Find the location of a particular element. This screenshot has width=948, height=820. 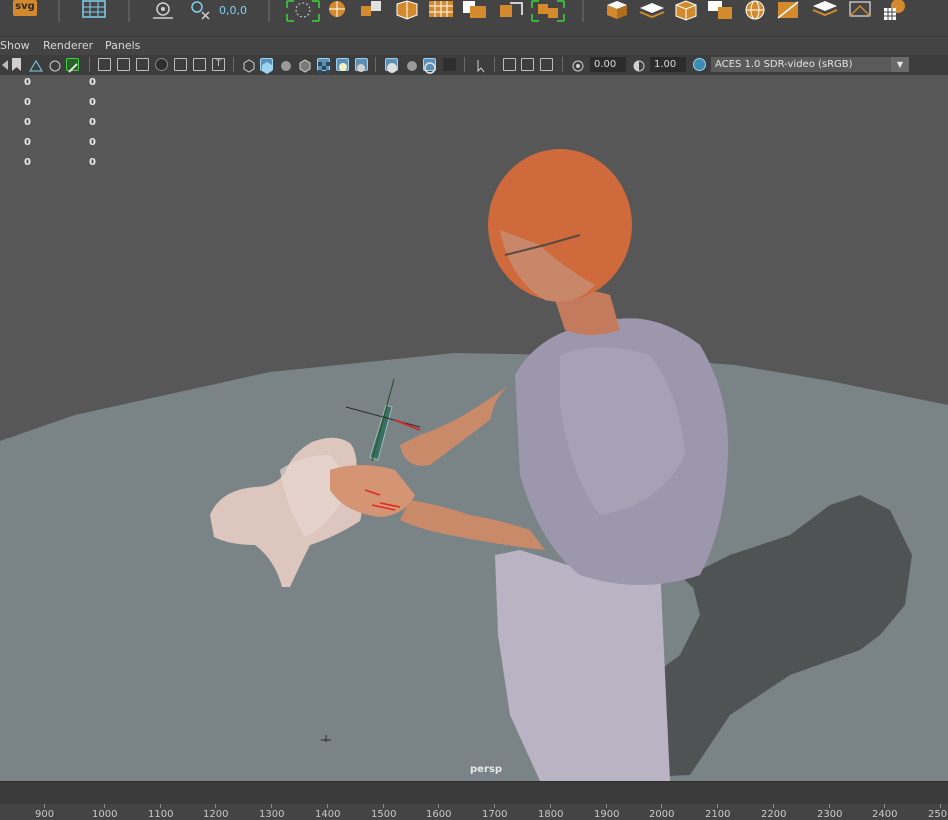

select-lasso-icon is located at coordinates (303, 11).